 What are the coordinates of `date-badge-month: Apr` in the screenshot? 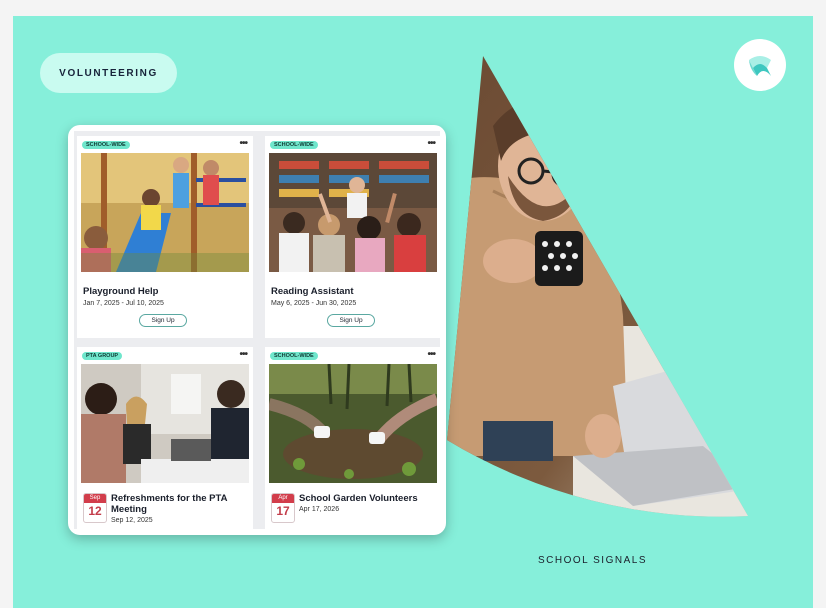 It's located at (283, 498).